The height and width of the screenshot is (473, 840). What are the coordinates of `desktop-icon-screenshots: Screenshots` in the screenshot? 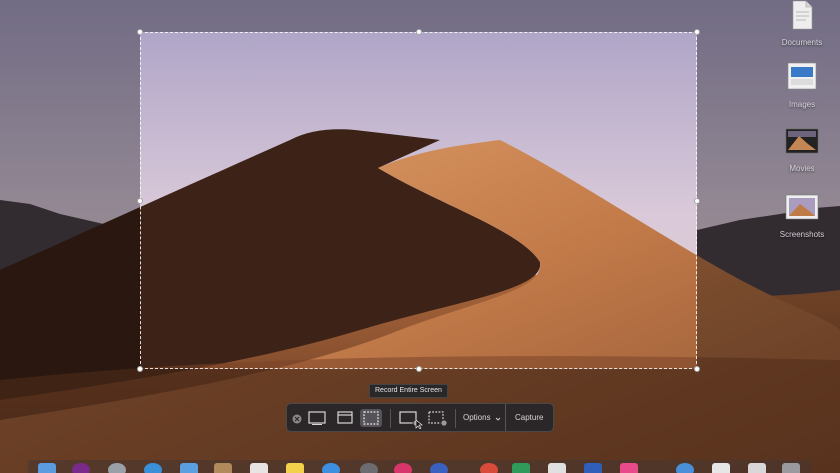 It's located at (802, 215).